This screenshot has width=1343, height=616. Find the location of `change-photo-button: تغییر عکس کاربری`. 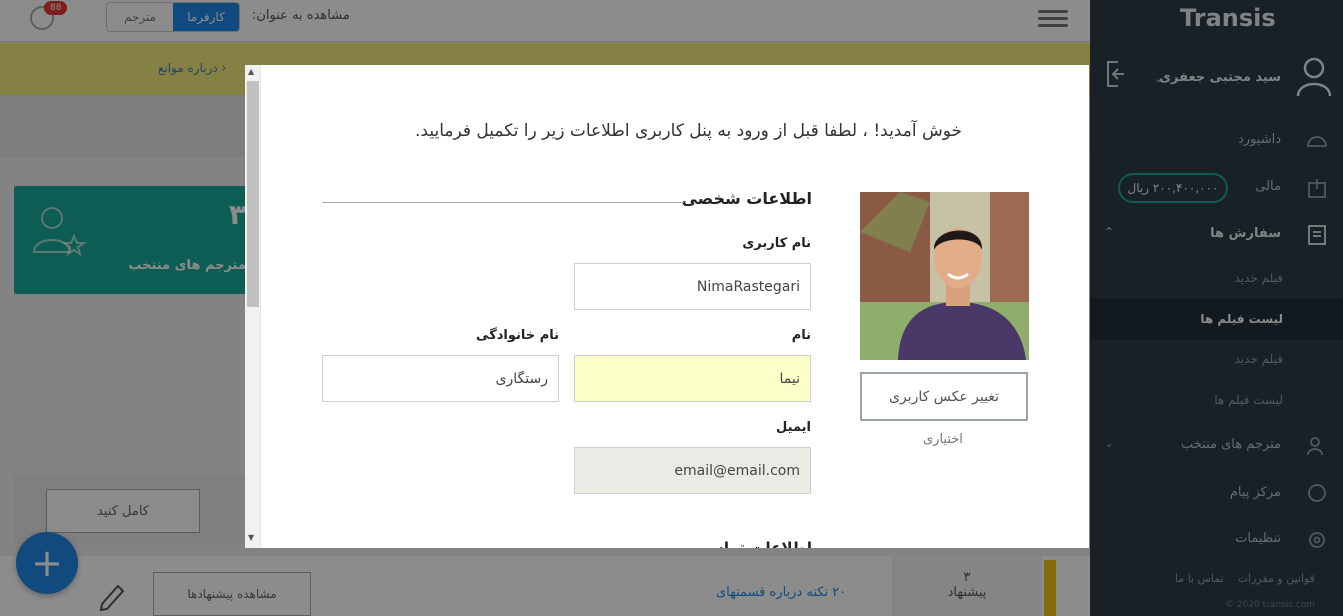

change-photo-button: تغییر عکس کاربری is located at coordinates (944, 396).